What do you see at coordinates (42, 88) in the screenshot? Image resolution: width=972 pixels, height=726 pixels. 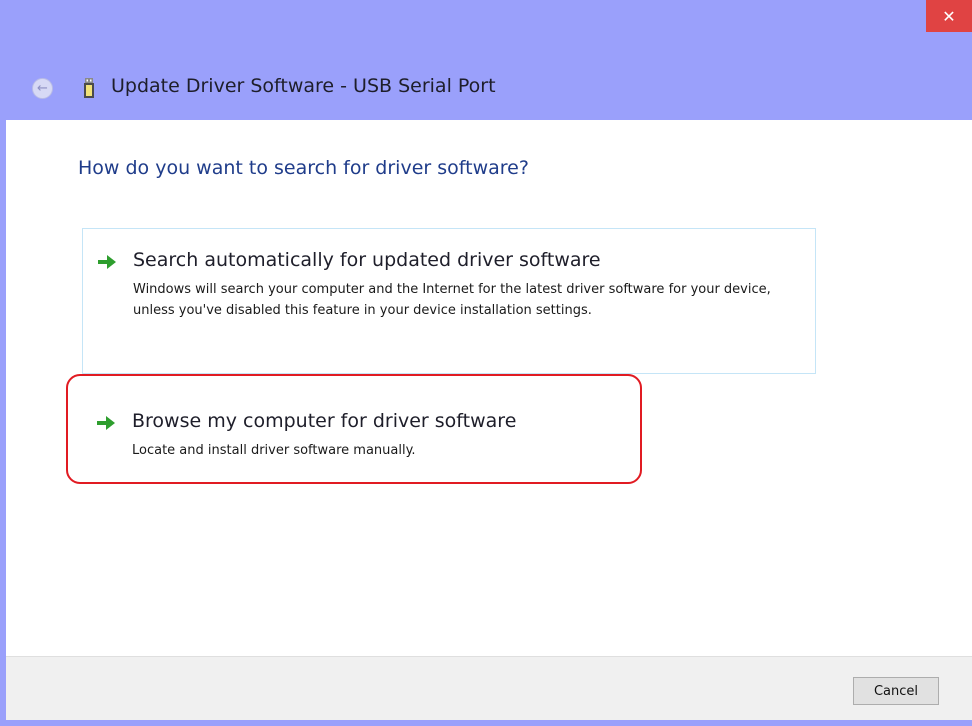 I see `back-arrow-icon: ←` at bounding box center [42, 88].